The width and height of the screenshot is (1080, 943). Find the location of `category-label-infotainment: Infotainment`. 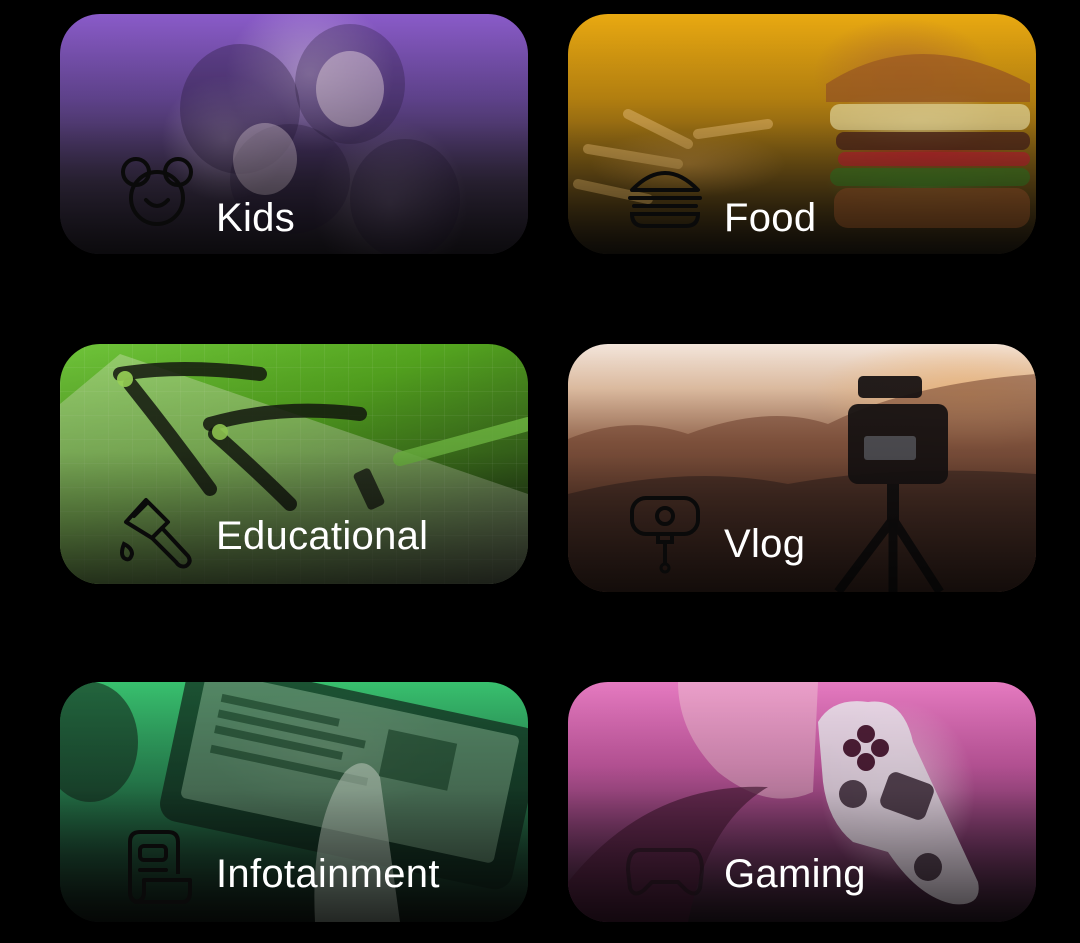

category-label-infotainment: Infotainment is located at coordinates (328, 874).